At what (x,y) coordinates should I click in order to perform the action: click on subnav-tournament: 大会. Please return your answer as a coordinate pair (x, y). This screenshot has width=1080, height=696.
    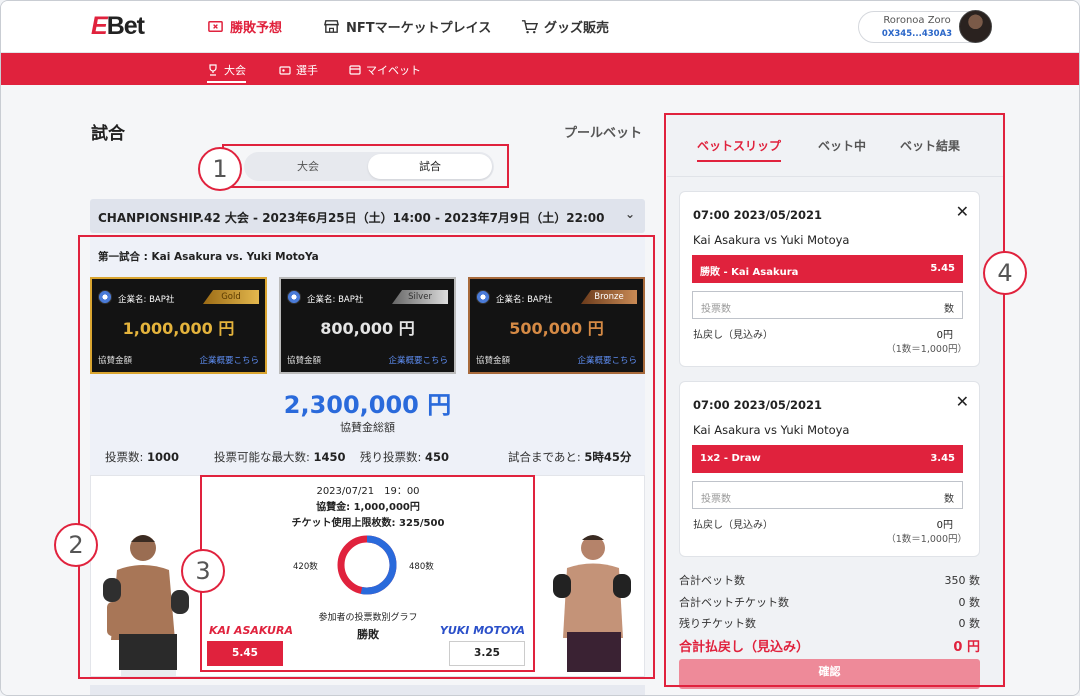
    Looking at the image, I should click on (226, 72).